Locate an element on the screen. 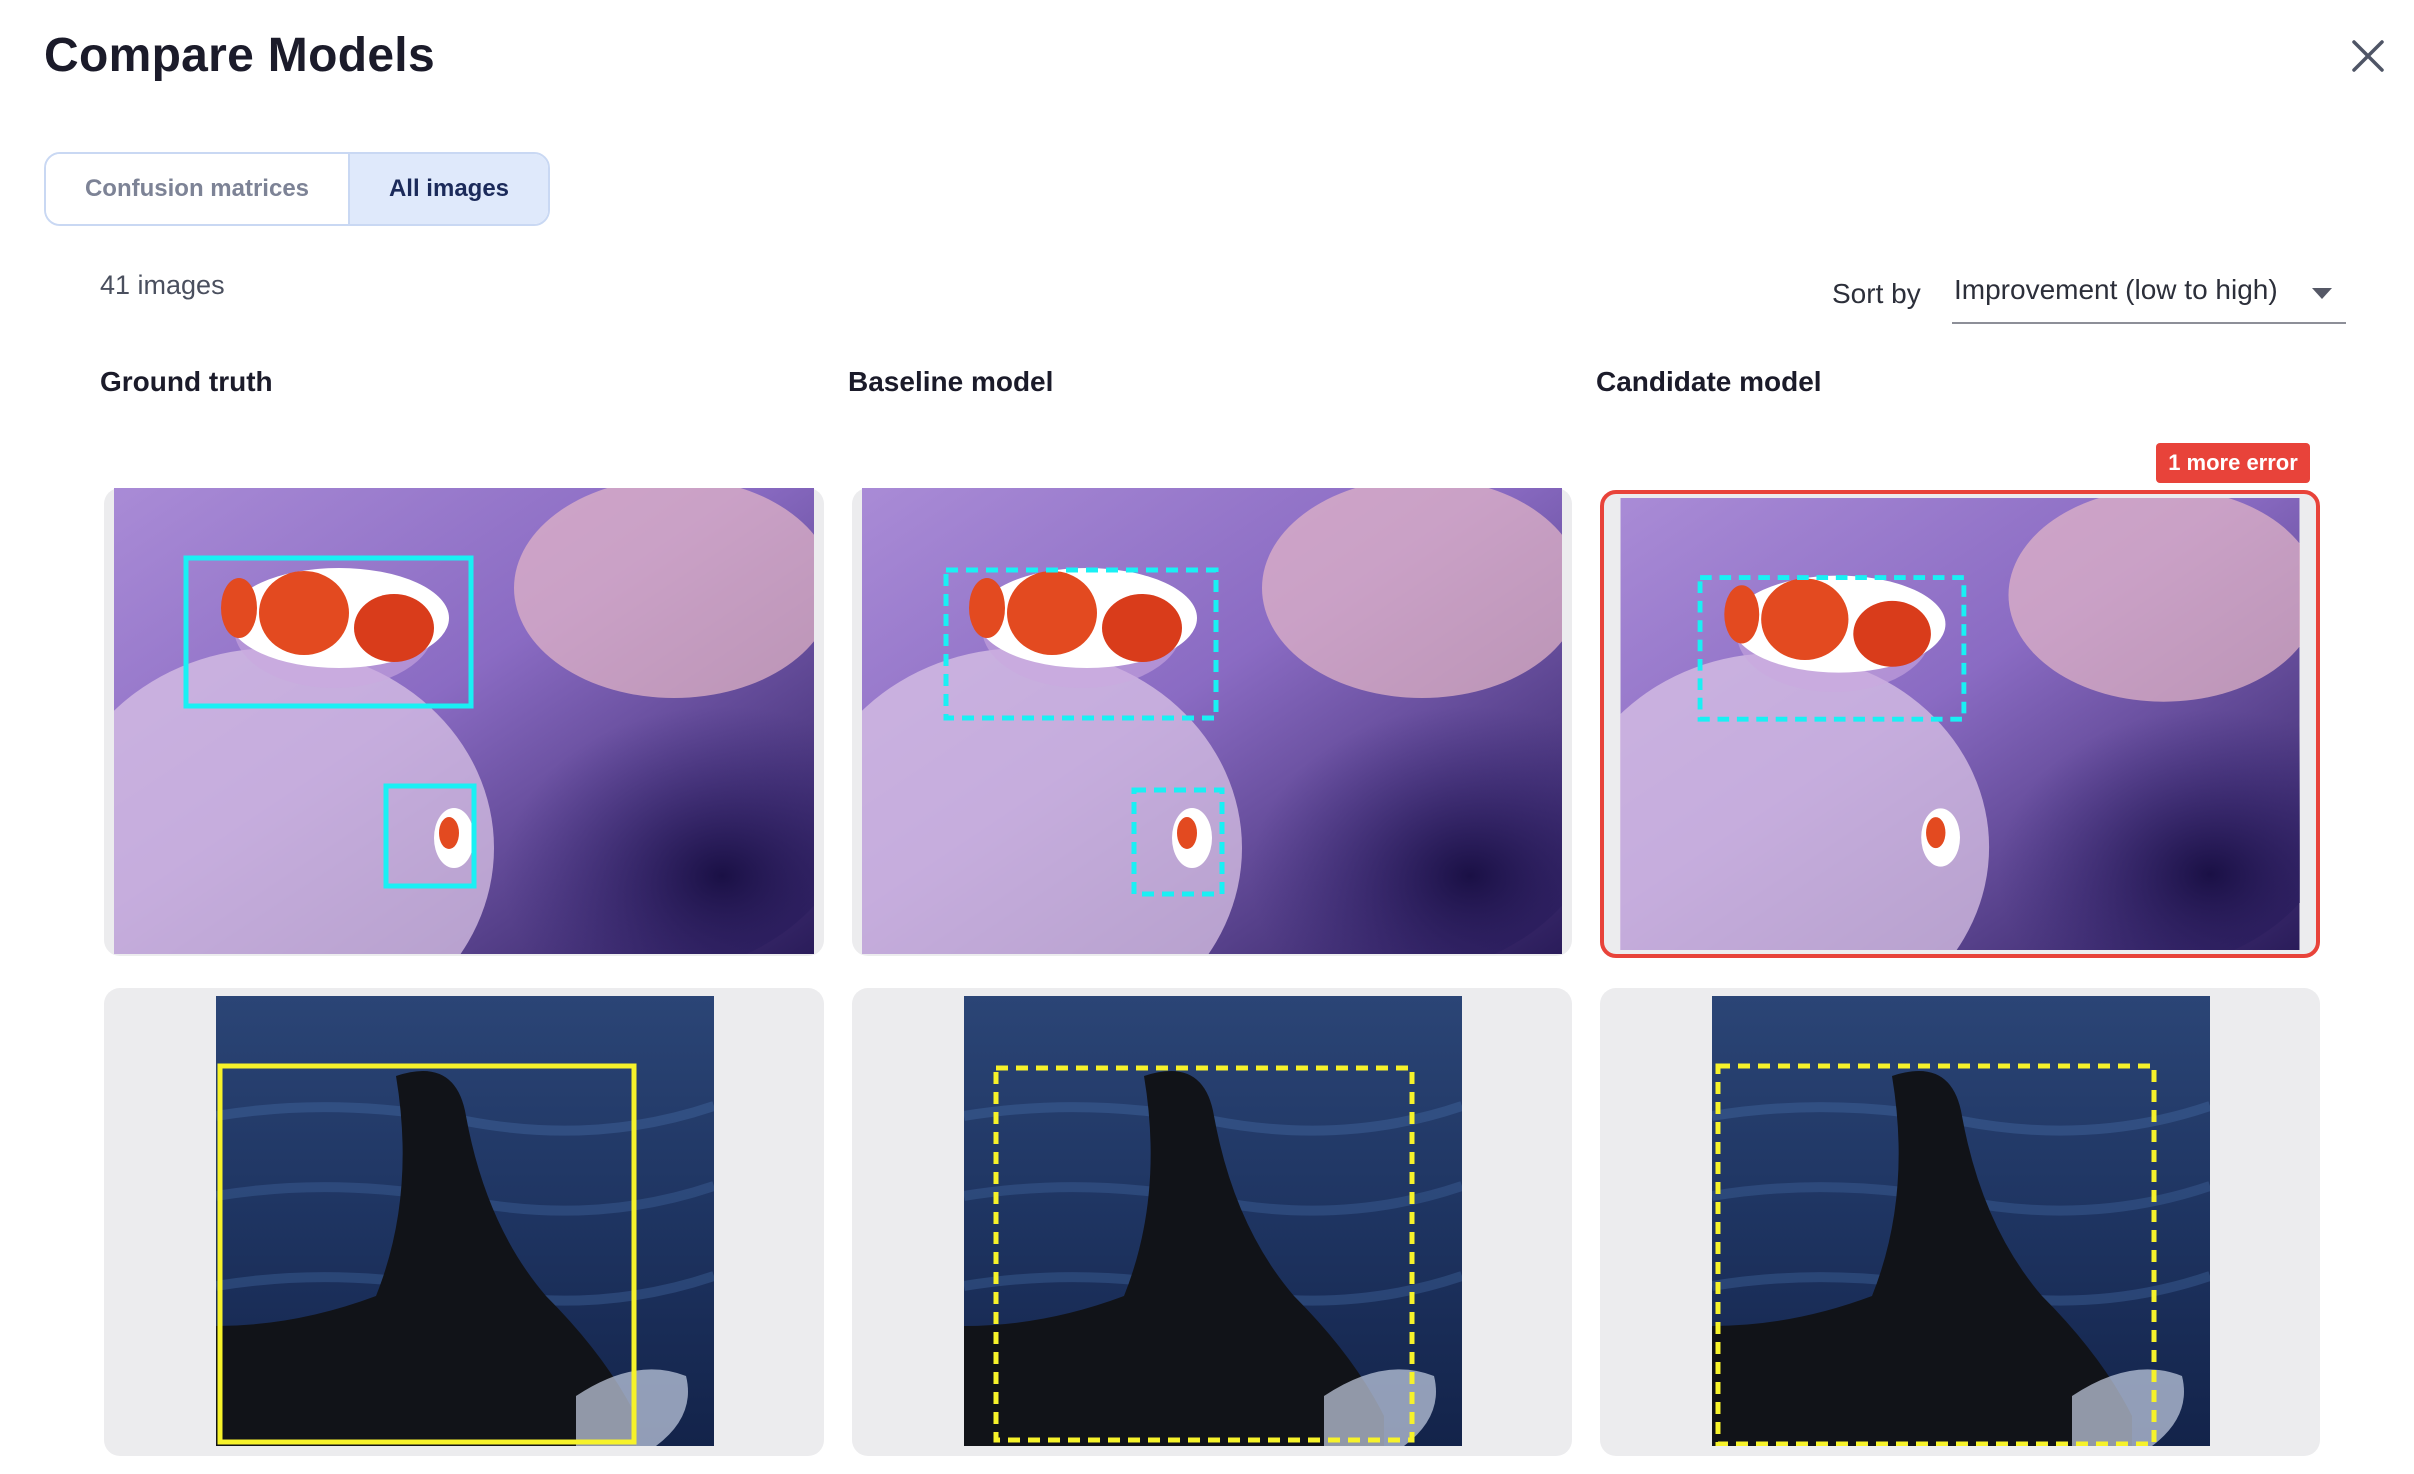 This screenshot has height=1474, width=2414. tab-confusion-matrices: Confusion matrices is located at coordinates (198, 189).